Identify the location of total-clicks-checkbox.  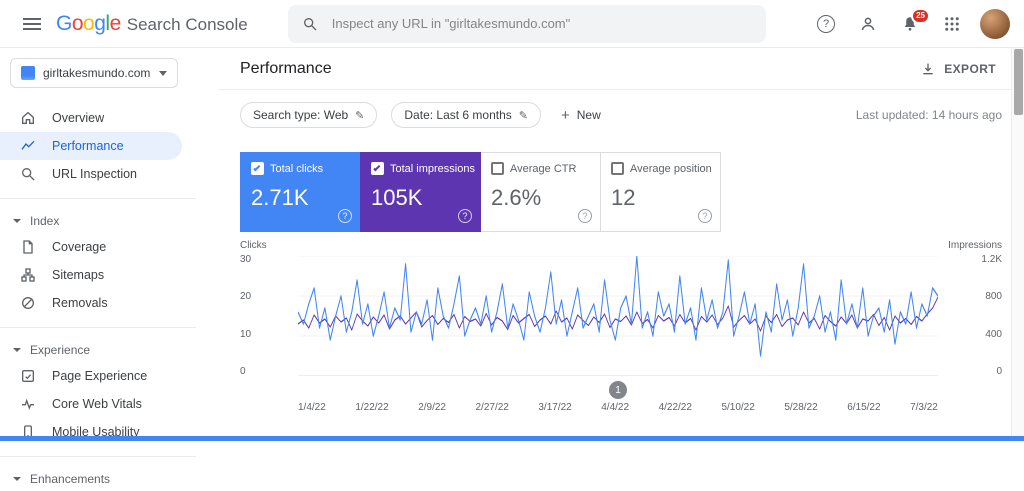
(257, 168).